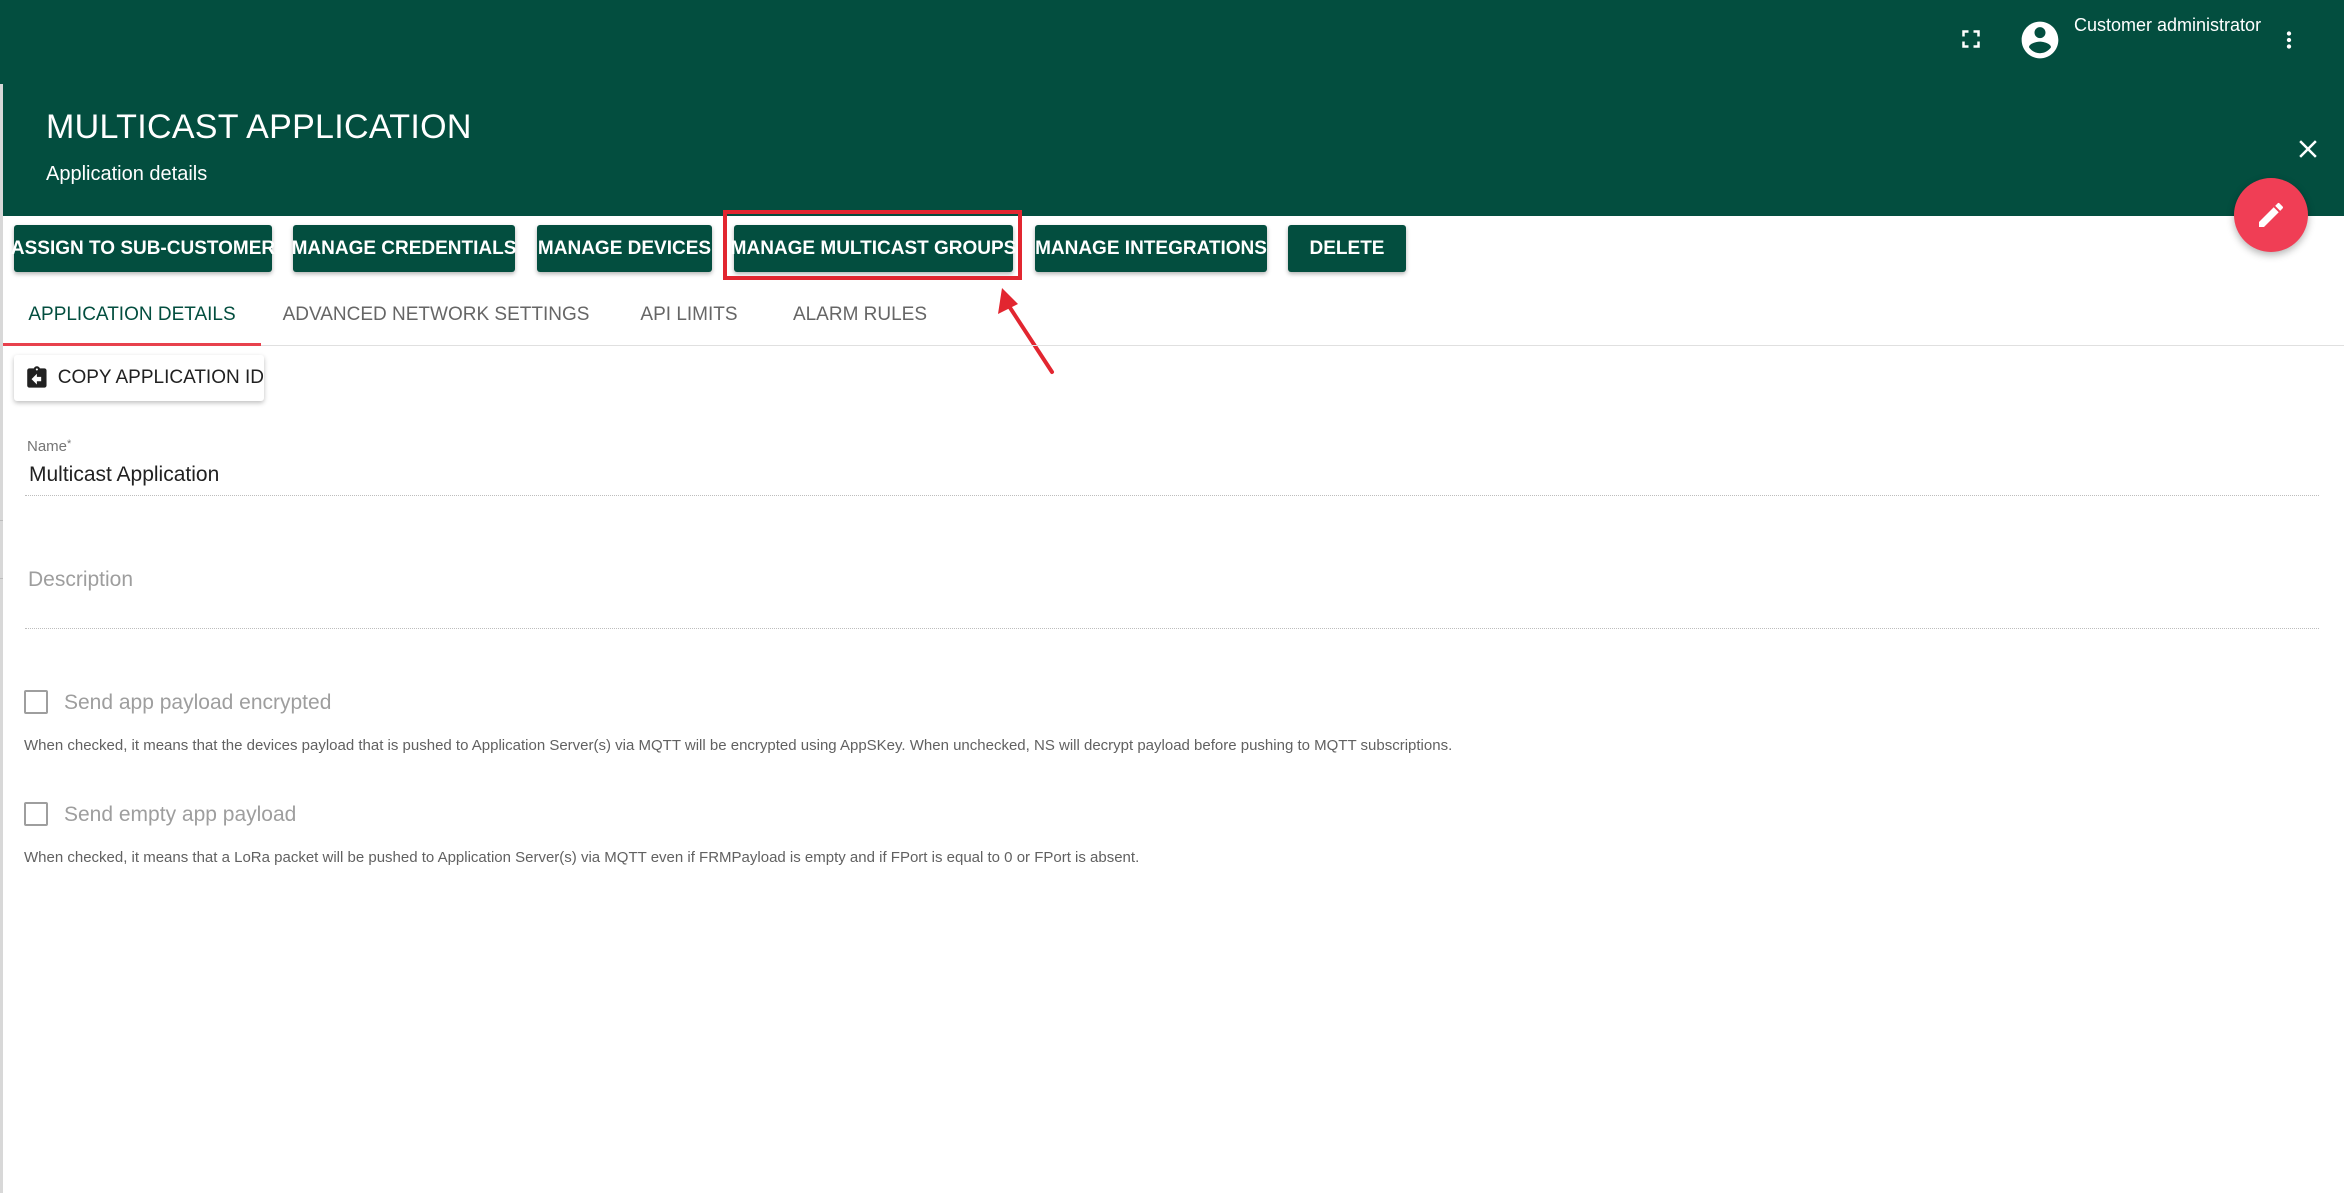 The width and height of the screenshot is (2344, 1193). What do you see at coordinates (2167, 25) in the screenshot?
I see `user-name: Customer administrator` at bounding box center [2167, 25].